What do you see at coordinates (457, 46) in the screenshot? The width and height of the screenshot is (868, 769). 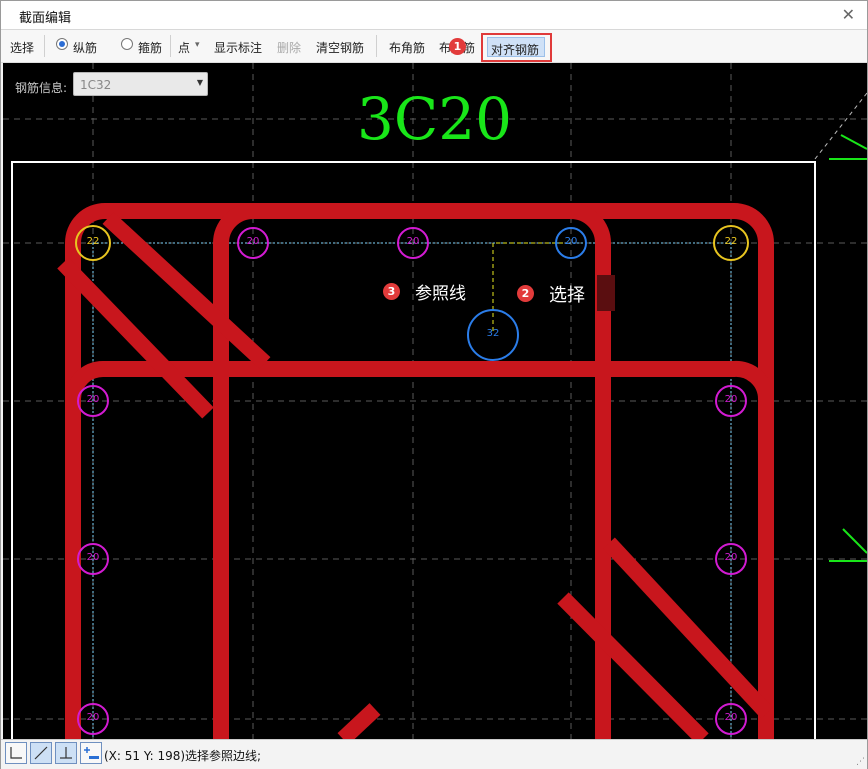 I see `step-badge-1: 1` at bounding box center [457, 46].